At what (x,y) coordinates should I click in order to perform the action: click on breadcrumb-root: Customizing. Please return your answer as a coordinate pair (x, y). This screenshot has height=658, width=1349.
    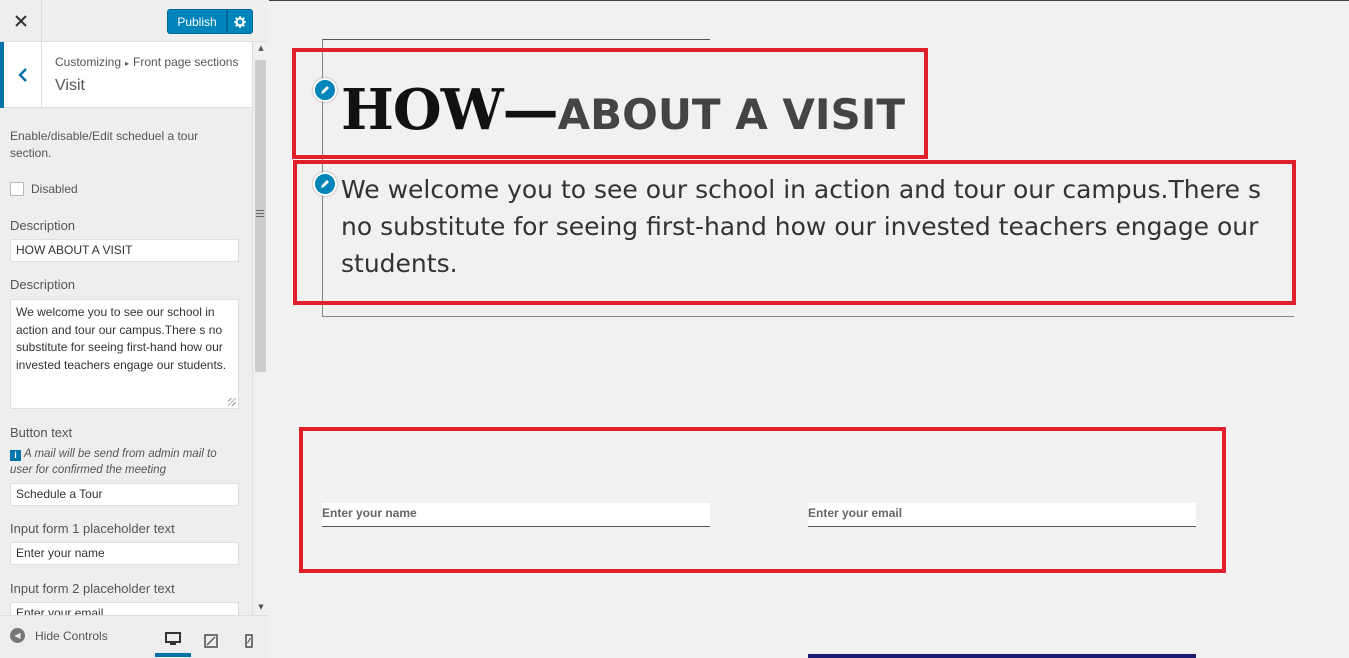
    Looking at the image, I should click on (88, 62).